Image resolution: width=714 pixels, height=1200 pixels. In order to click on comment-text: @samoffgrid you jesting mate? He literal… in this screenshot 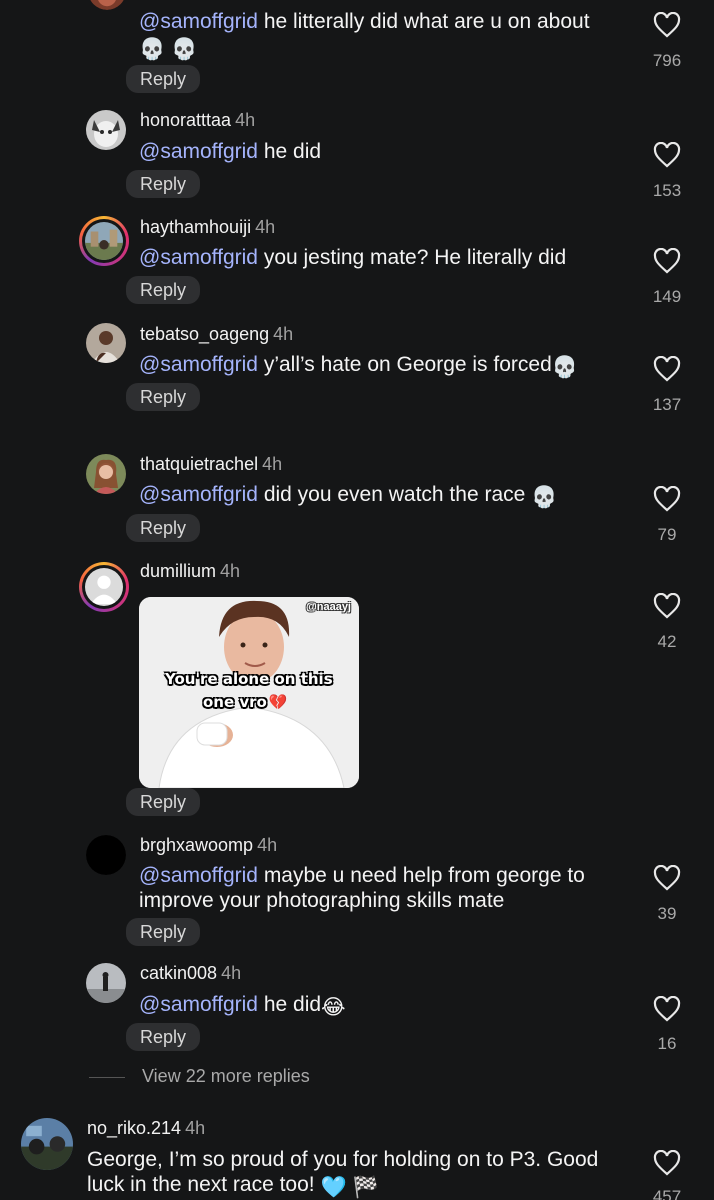, I will do `click(353, 257)`.